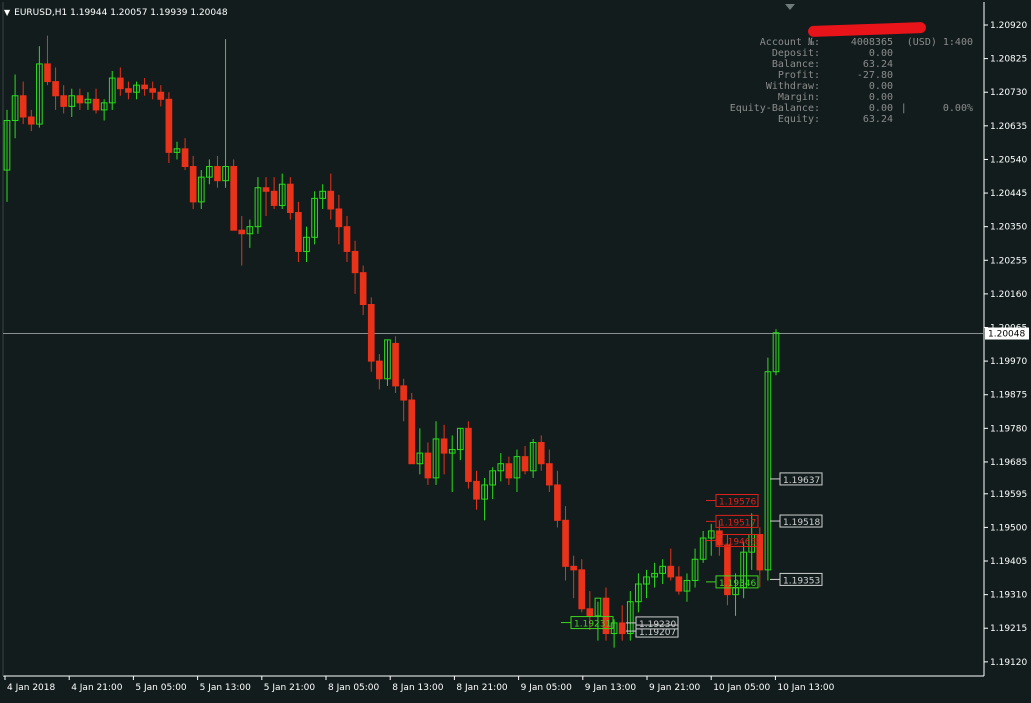 The height and width of the screenshot is (703, 1031). What do you see at coordinates (774, 108) in the screenshot?
I see `acct-label: Equity-Balance:` at bounding box center [774, 108].